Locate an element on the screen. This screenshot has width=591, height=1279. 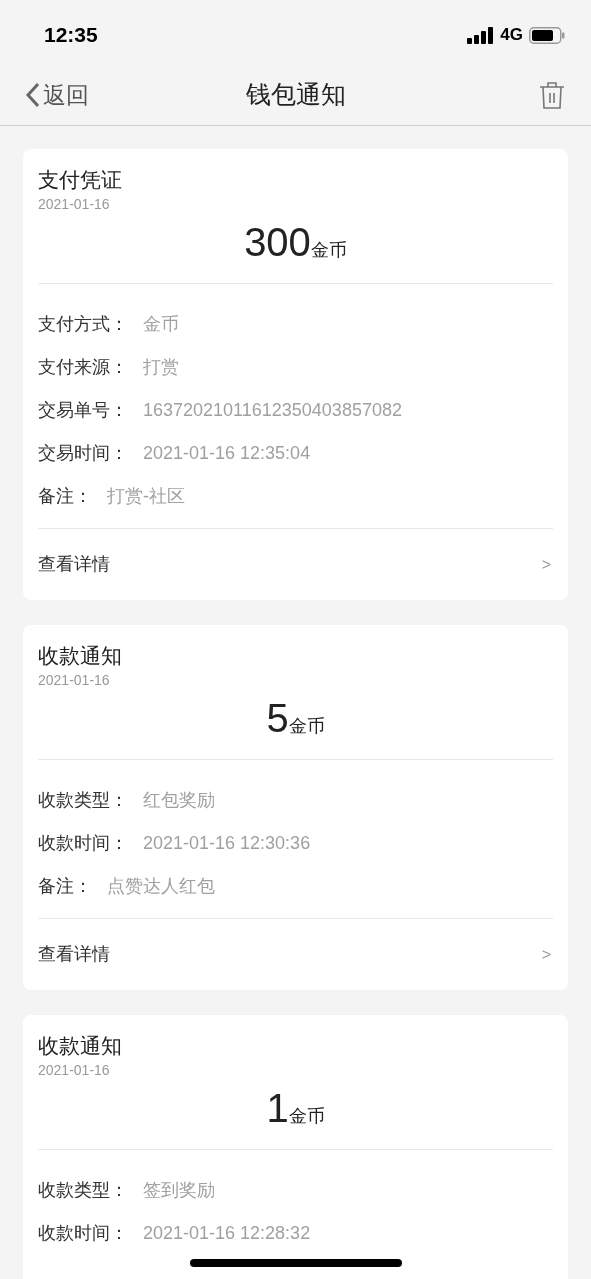
amount-value: 300 is located at coordinates (277, 242).